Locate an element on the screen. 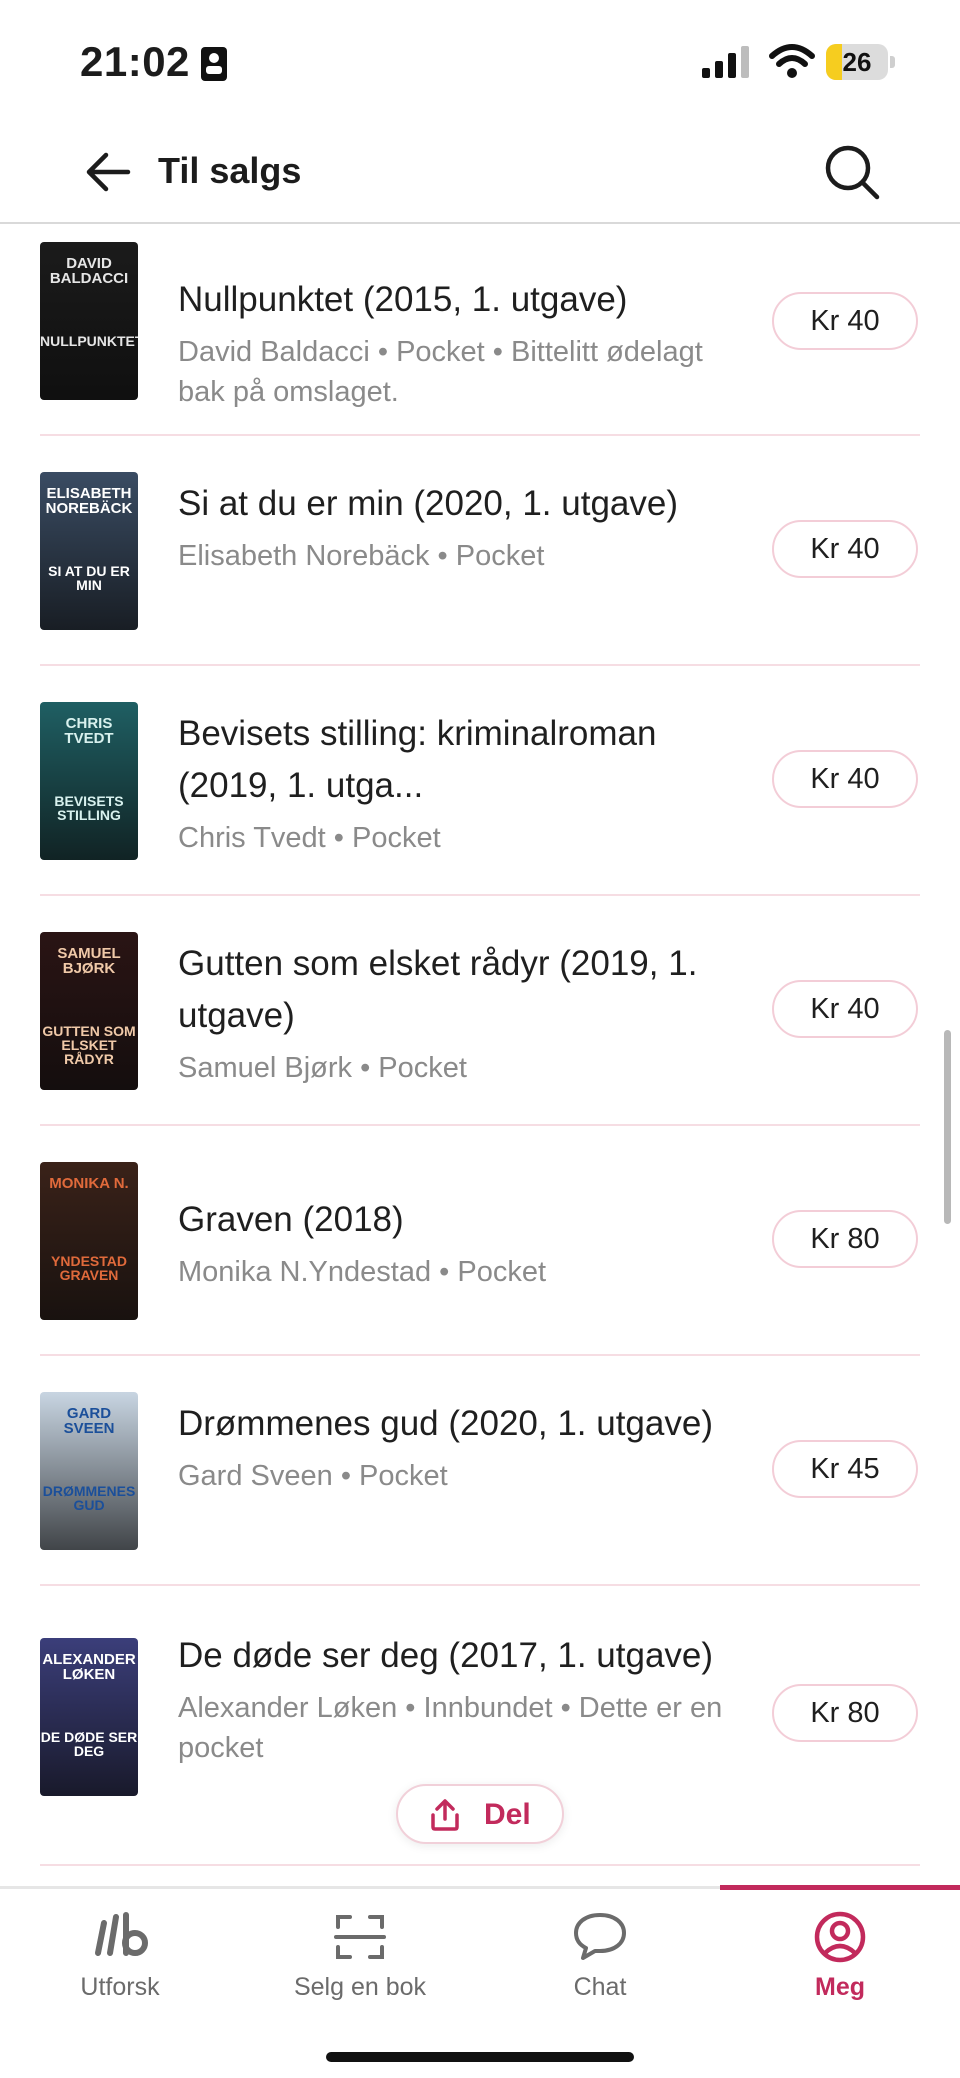 The image size is (960, 2078). book-cover-image: SAMUEL BJØRK GUTTEN SOM ELSKET RÅDYR is located at coordinates (89, 1011).